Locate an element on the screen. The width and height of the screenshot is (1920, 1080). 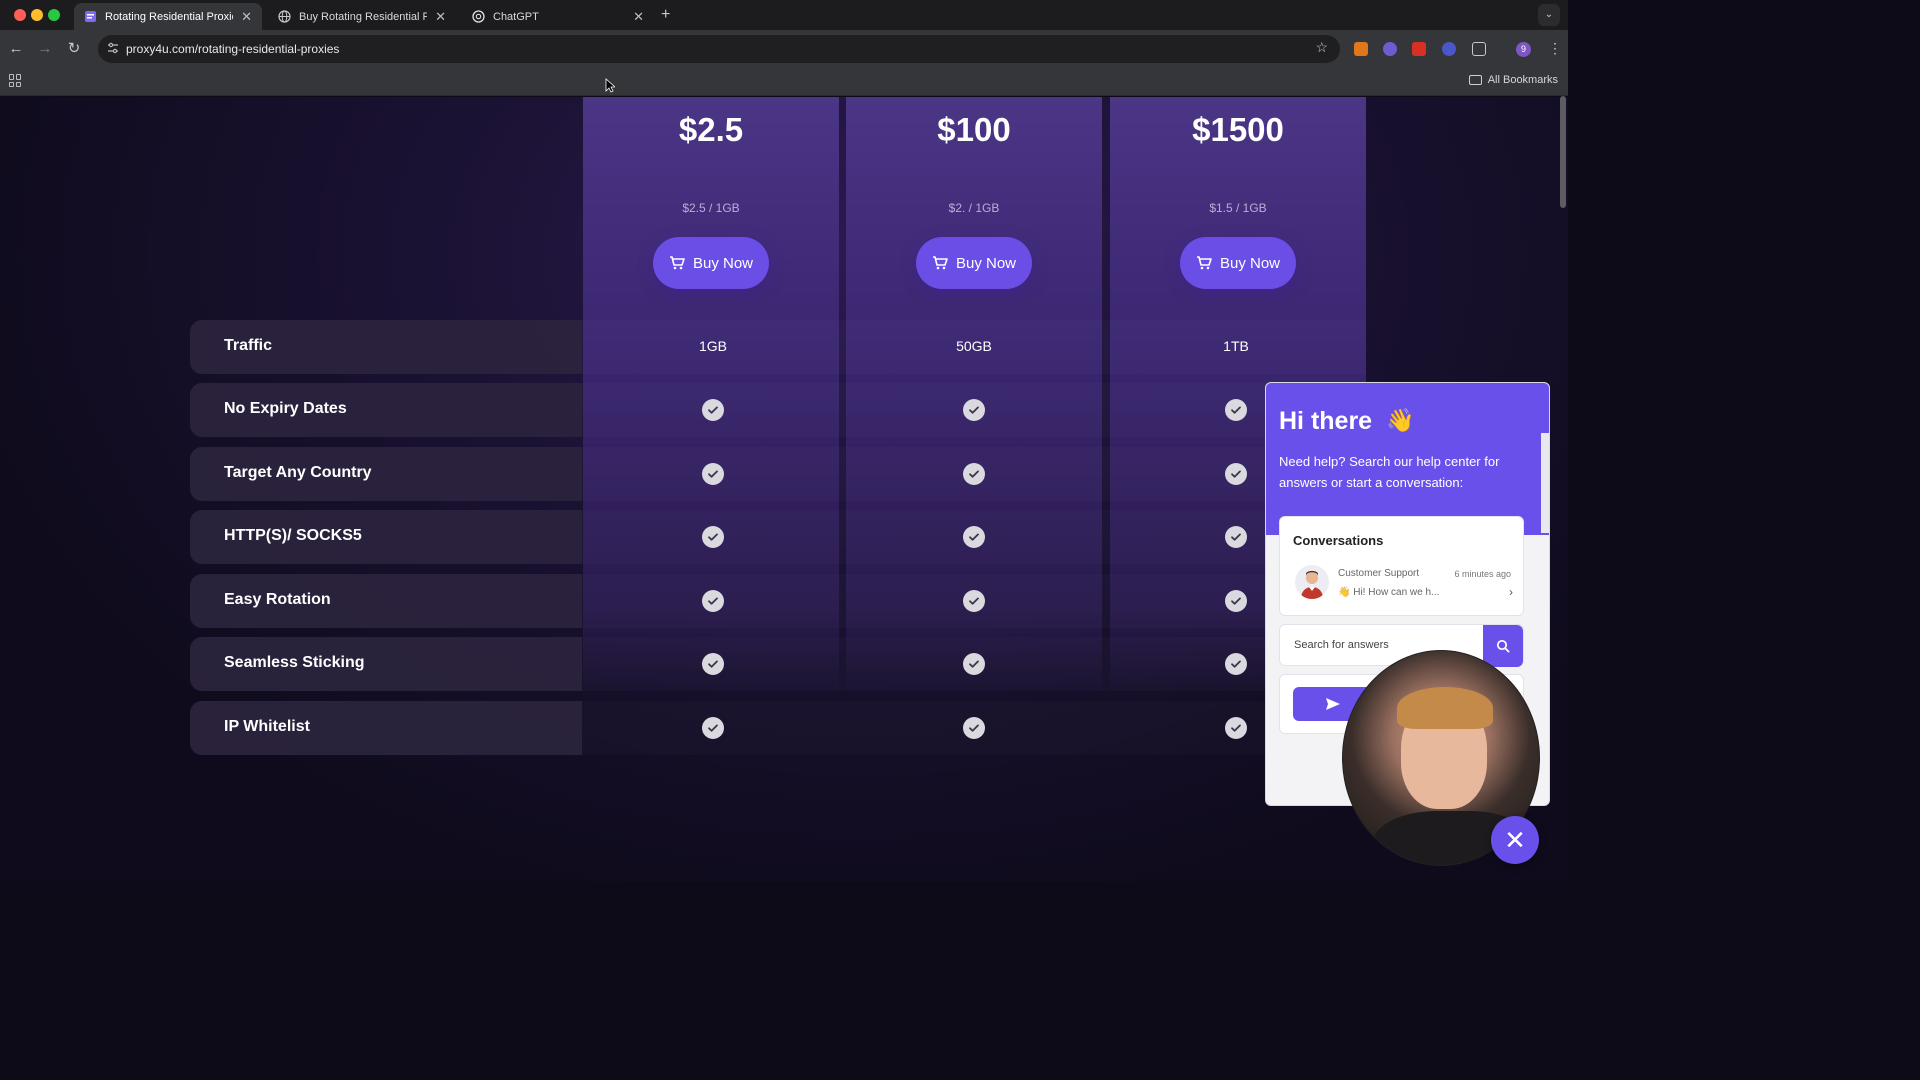
chat-scrollbar is located at coordinates (1545, 483).